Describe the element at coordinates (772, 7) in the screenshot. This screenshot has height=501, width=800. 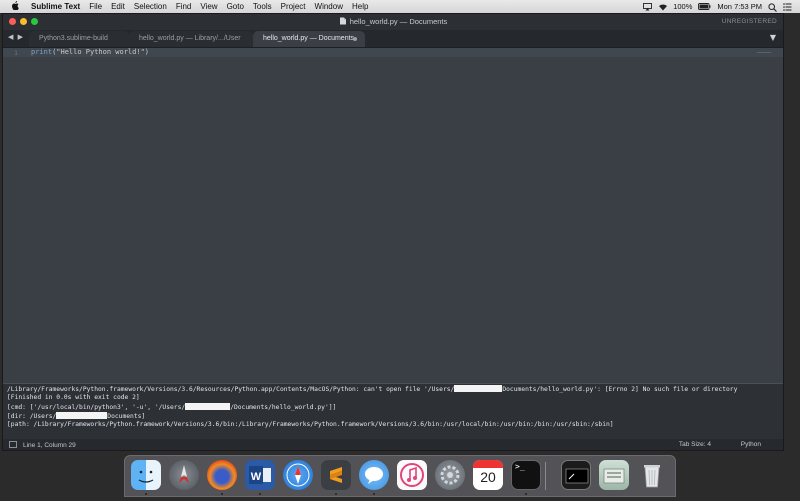
I see `spotlight-search-icon` at that location.